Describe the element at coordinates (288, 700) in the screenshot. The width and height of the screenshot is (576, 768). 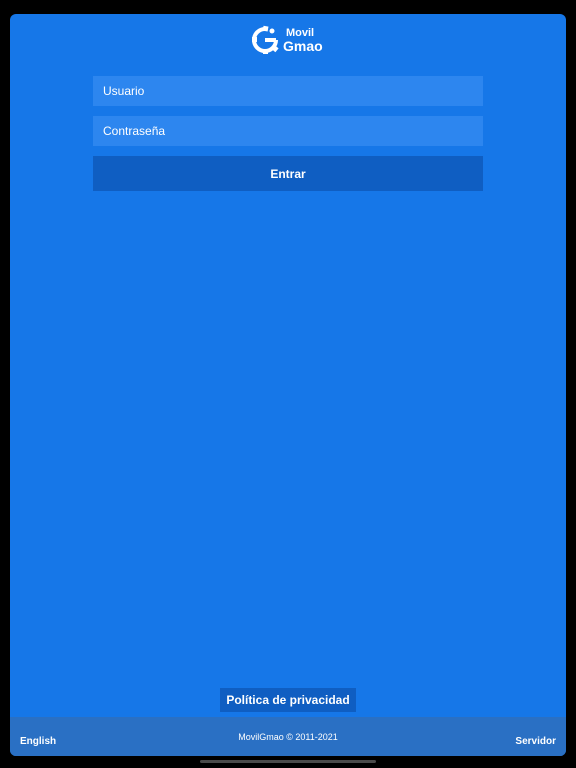
I see `privacy-policy-button: Política de privacidad` at that location.